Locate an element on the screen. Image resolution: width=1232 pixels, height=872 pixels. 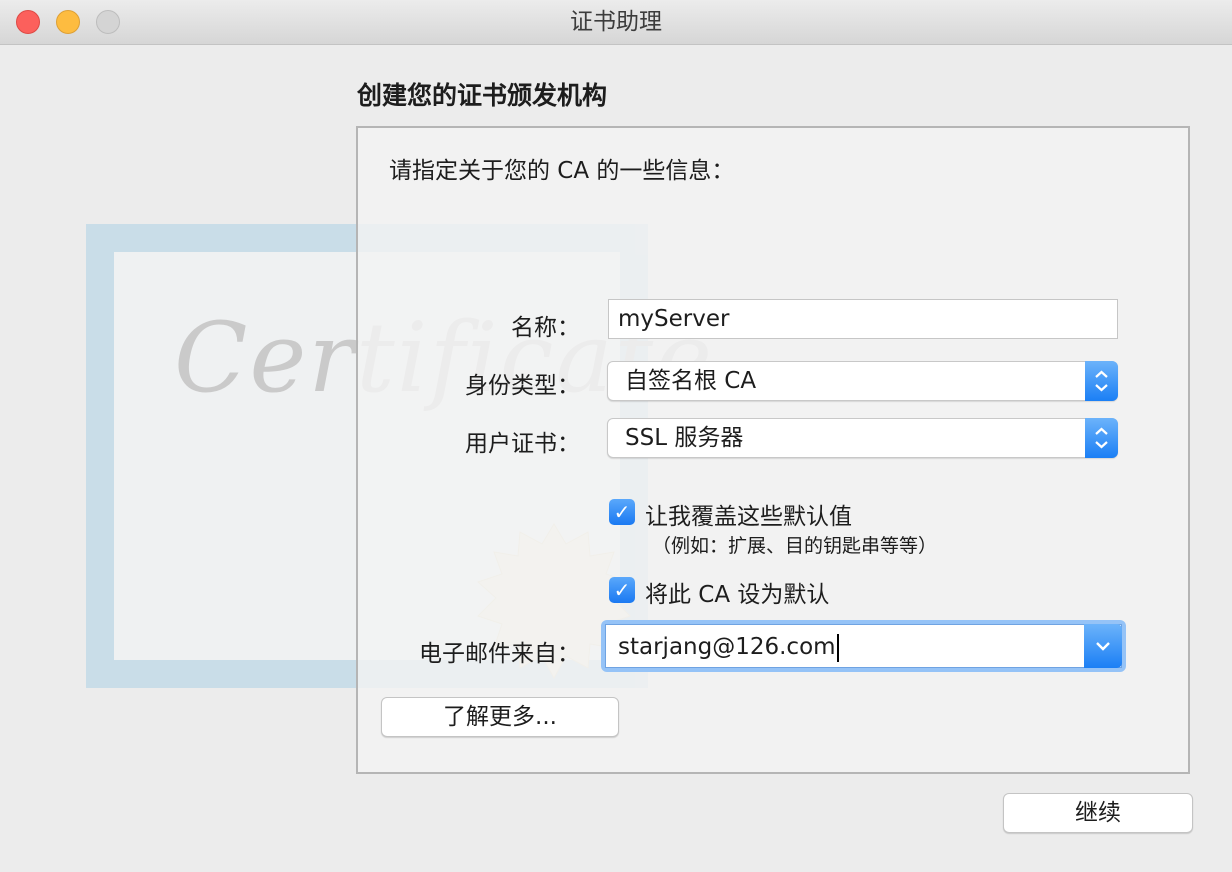
override-defaults-label: 让我覆盖这些默认值 is located at coordinates (748, 514).